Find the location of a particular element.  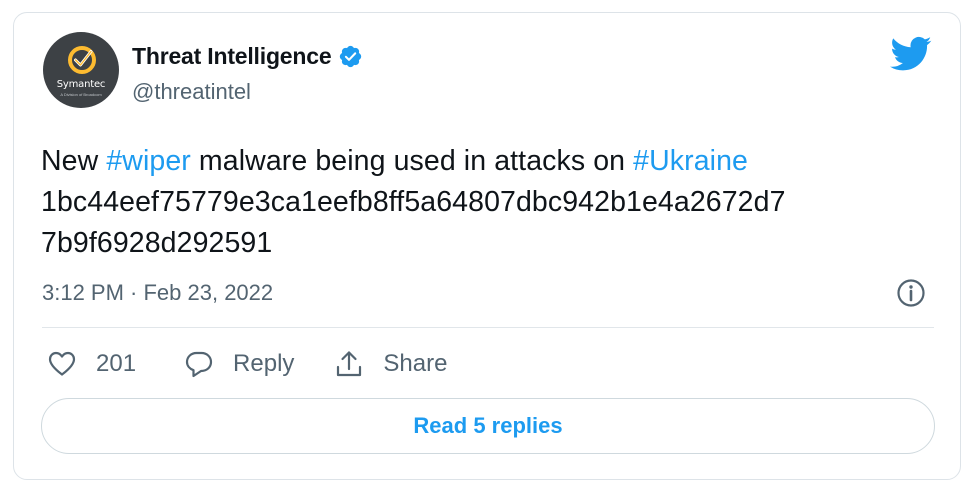

speech-bubble-icon is located at coordinates (199, 364).